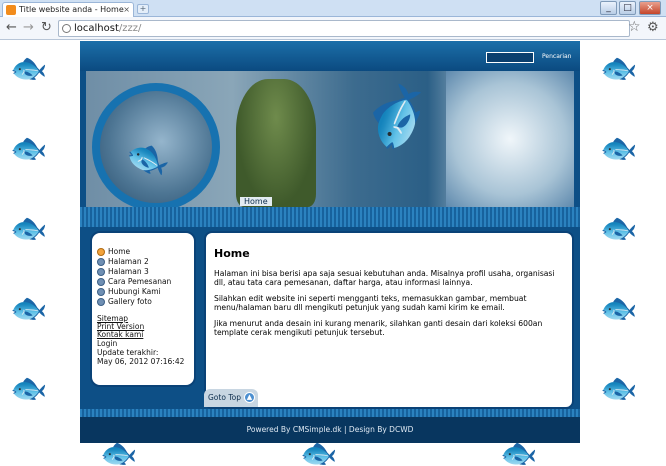 This screenshot has width=666, height=466. What do you see at coordinates (128, 271) in the screenshot?
I see `menu-label: Halaman 3` at bounding box center [128, 271].